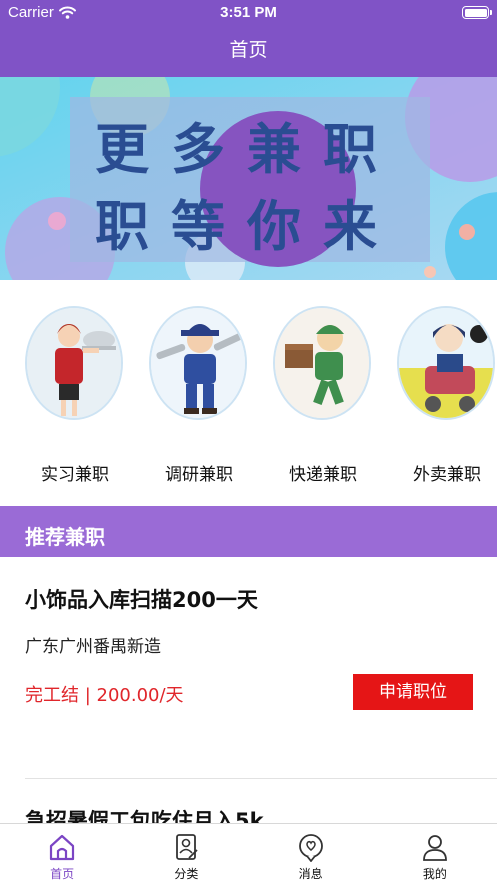 The height and width of the screenshot is (883, 497). What do you see at coordinates (434, 874) in the screenshot?
I see `tab-label: 我的` at bounding box center [434, 874].